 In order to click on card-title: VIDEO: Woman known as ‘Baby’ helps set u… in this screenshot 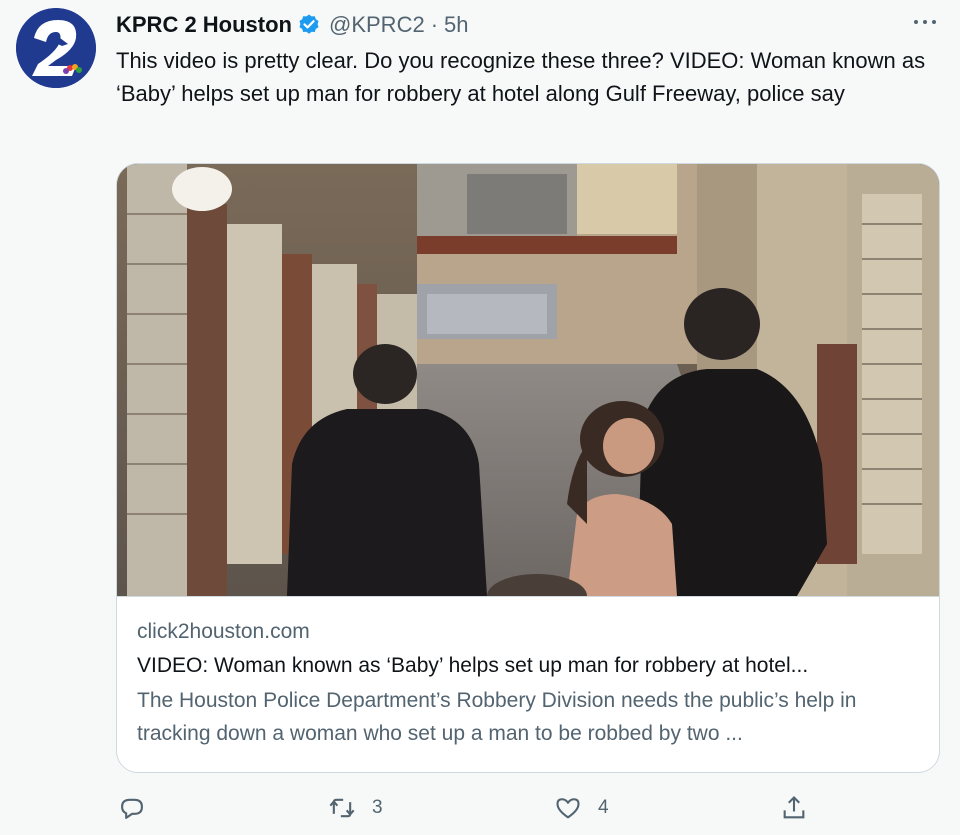, I will do `click(473, 665)`.